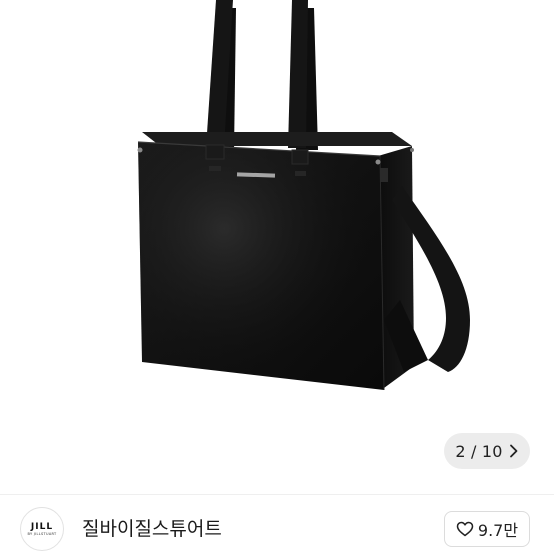  I want to click on chevron-right-icon, so click(513, 451).